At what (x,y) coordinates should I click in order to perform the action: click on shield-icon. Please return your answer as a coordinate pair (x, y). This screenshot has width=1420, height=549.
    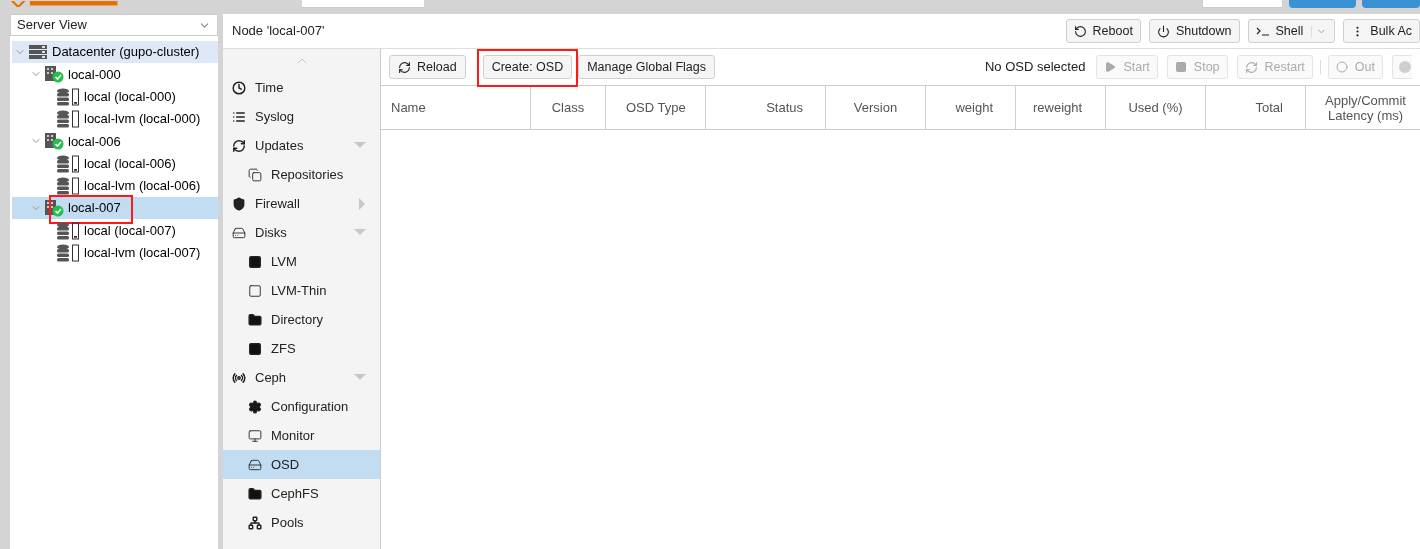
    Looking at the image, I should click on (239, 203).